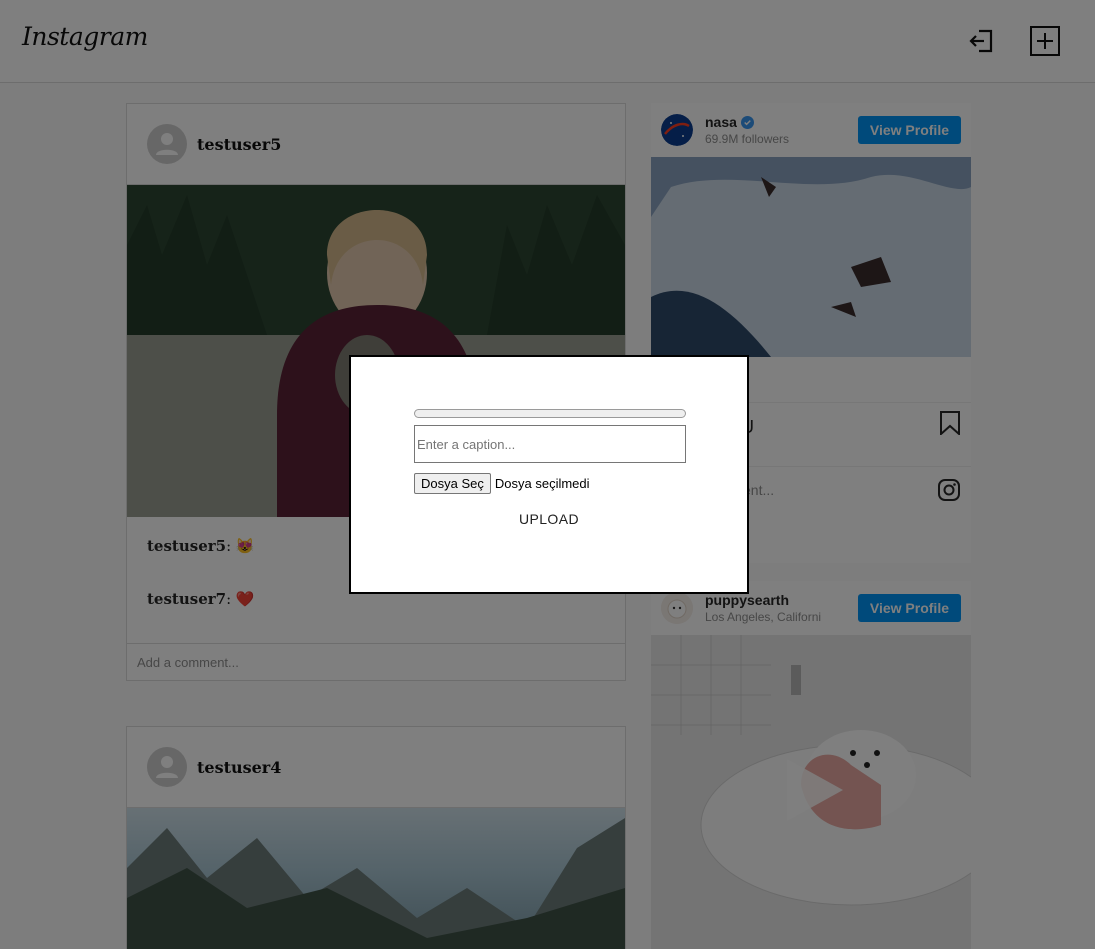 The height and width of the screenshot is (949, 1095). Describe the element at coordinates (452, 483) in the screenshot. I see `choose-file-button: Dosya Seç` at that location.